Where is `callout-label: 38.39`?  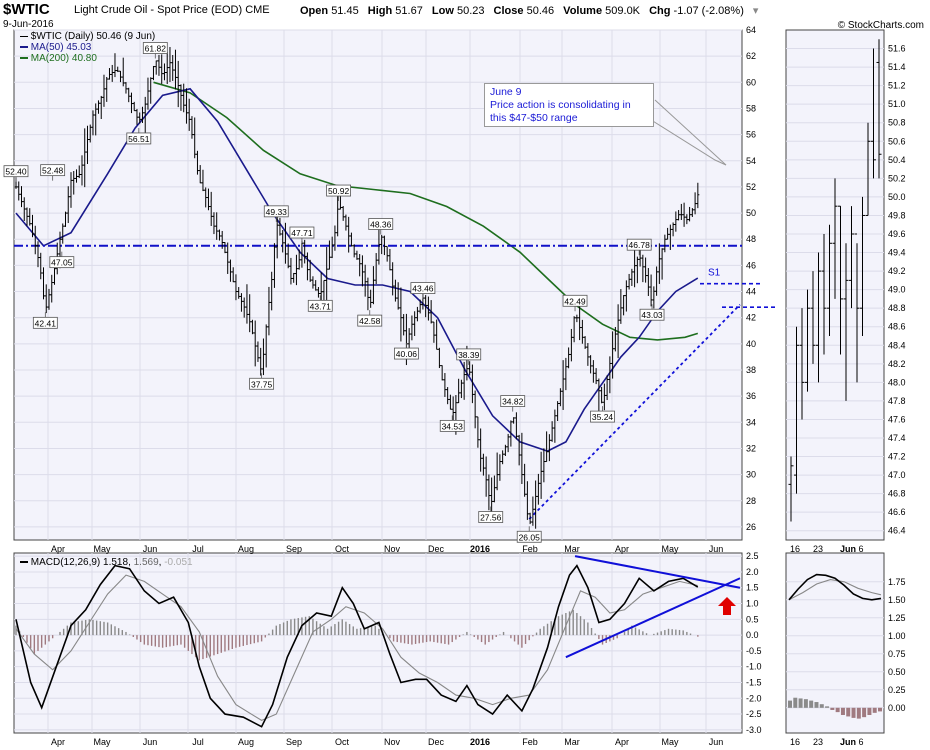 callout-label: 38.39 is located at coordinates (469, 355).